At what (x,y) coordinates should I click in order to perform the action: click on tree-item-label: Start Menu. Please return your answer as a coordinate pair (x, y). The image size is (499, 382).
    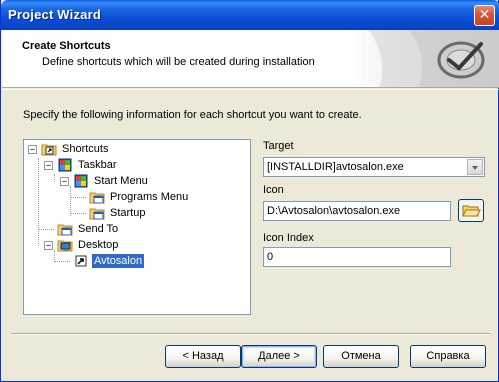
    Looking at the image, I should click on (121, 181).